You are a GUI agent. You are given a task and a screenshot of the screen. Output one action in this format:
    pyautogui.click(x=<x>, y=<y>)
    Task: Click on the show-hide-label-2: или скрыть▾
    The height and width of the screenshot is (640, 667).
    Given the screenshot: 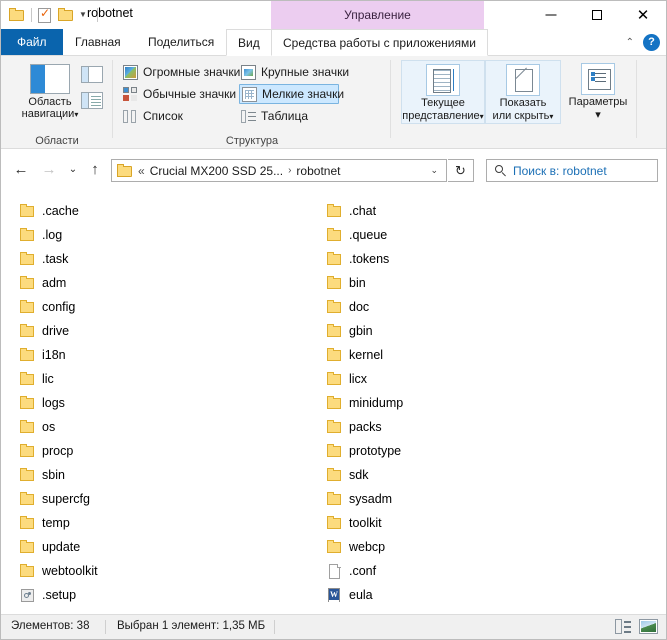 What is the action you would take?
    pyautogui.click(x=523, y=115)
    